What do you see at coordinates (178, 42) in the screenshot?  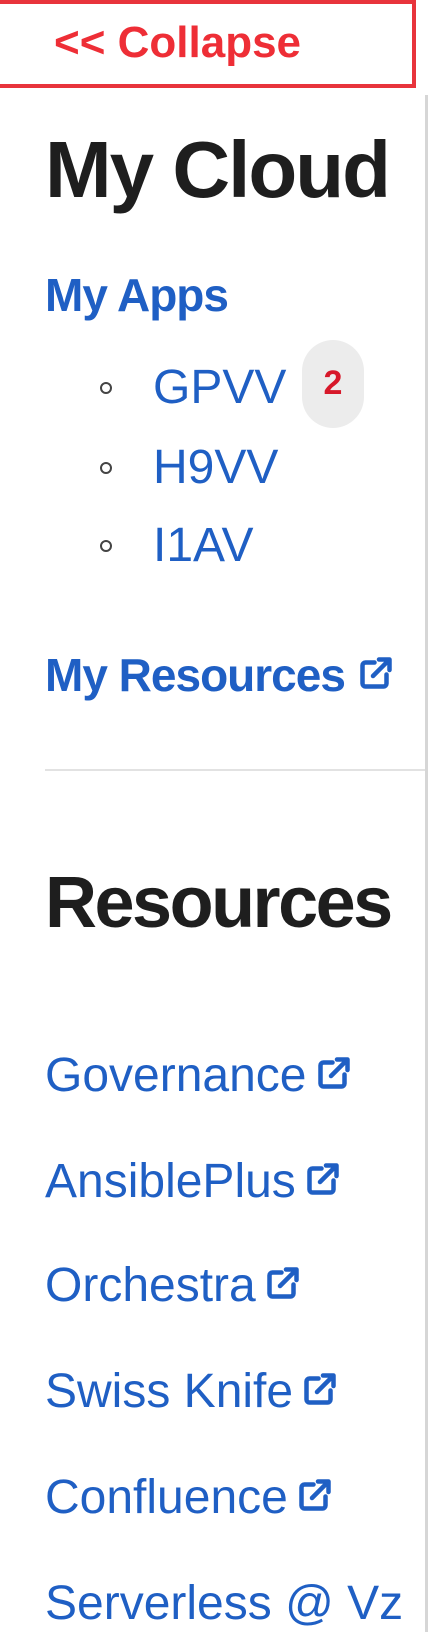 I see `collapse-label: << Collapse` at bounding box center [178, 42].